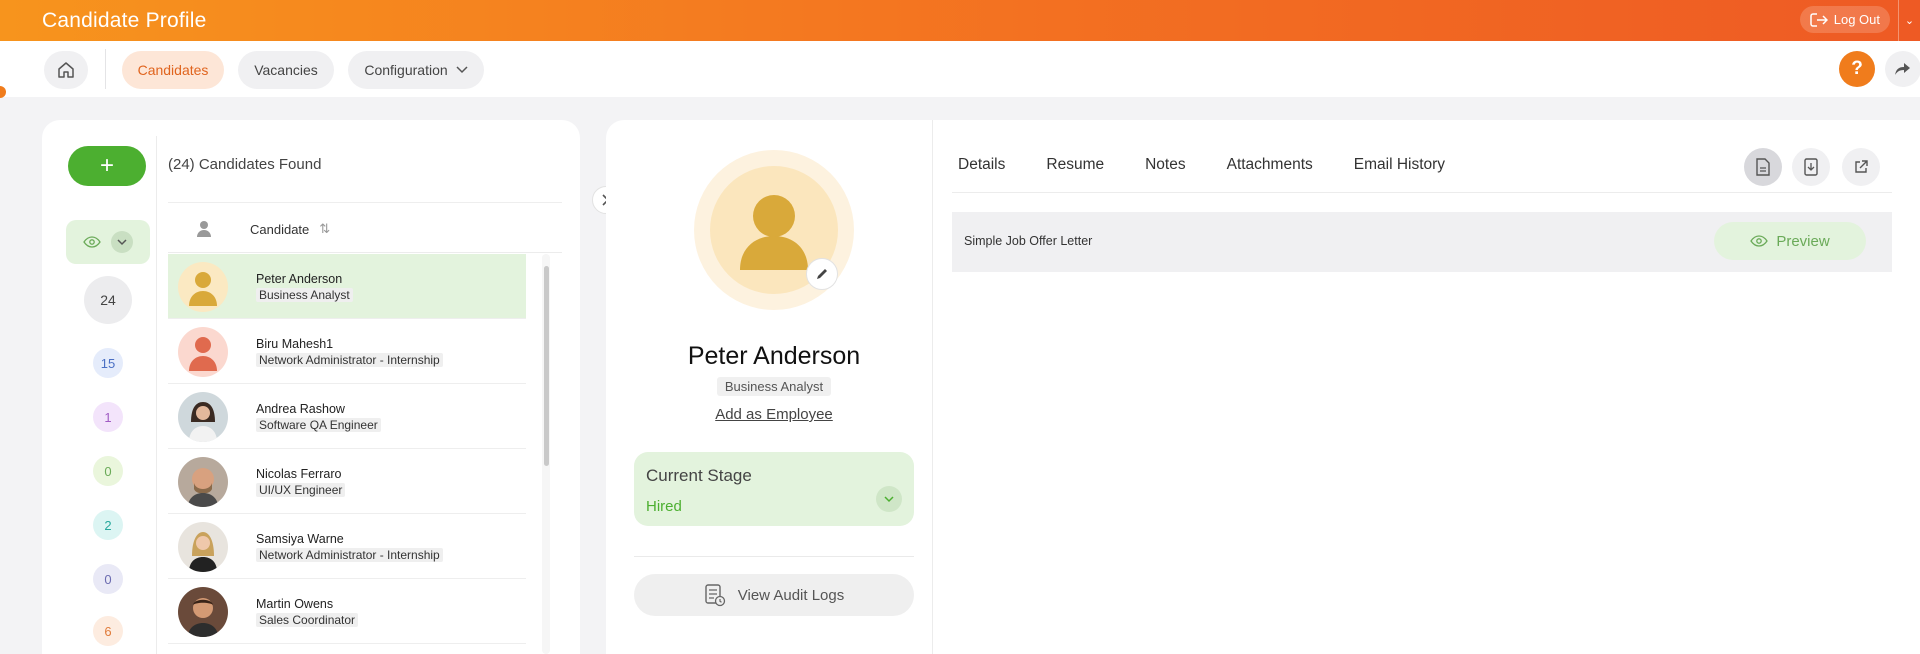 The width and height of the screenshot is (1920, 654). I want to click on view-audit-logs-button: View Audit Logs, so click(774, 595).